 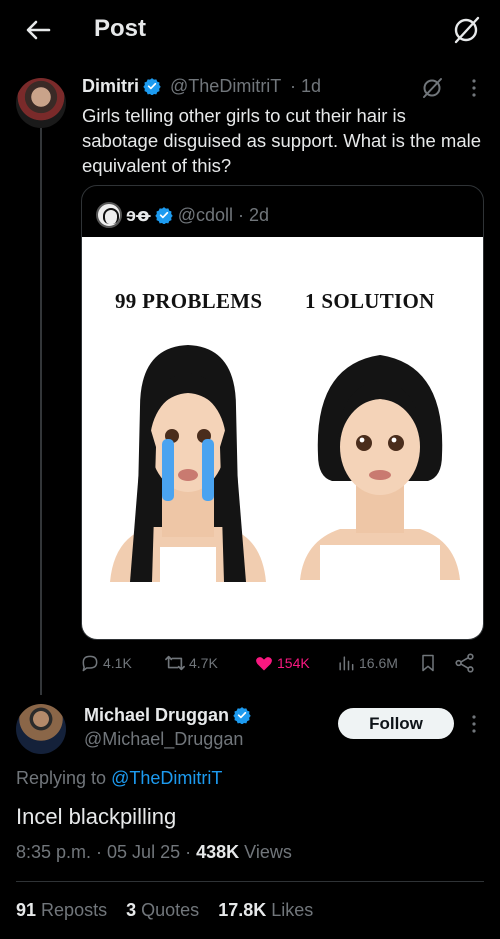 I want to click on bookmark-icon, so click(x=428, y=663).